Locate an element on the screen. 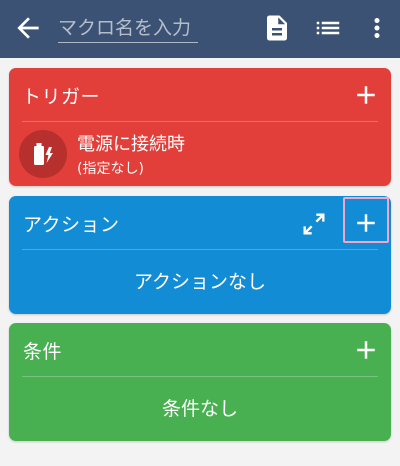 This screenshot has width=400, height=466. back-button is located at coordinates (28, 28).